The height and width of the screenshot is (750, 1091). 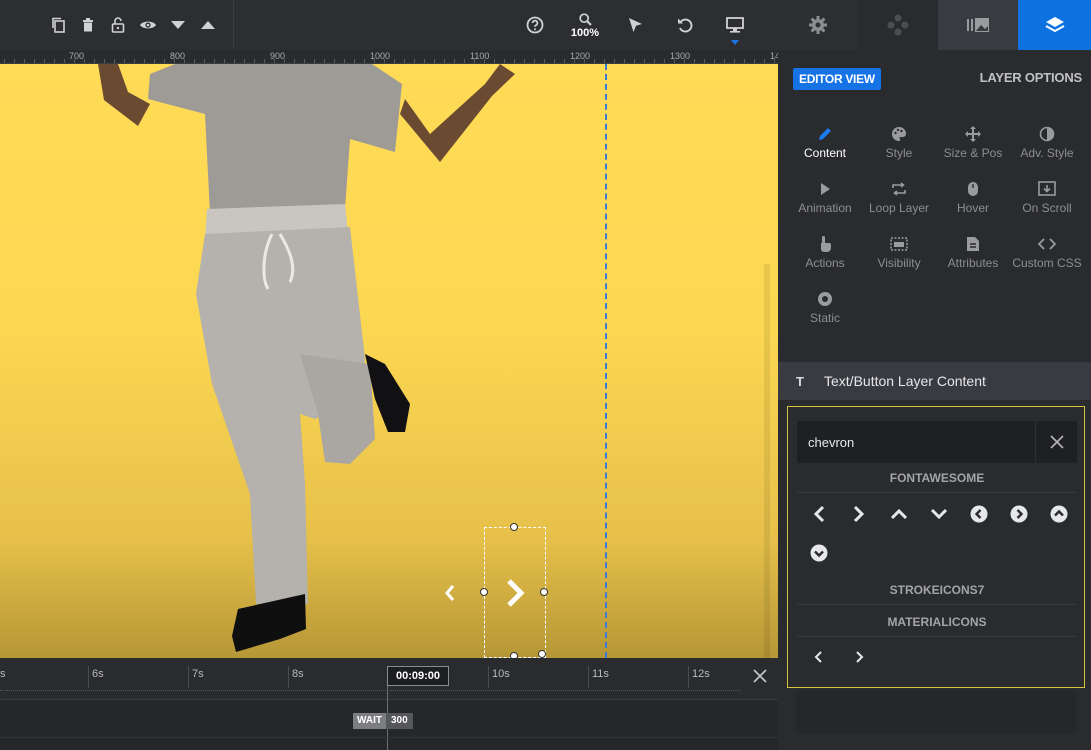 I want to click on option-hover: Hover, so click(x=973, y=203).